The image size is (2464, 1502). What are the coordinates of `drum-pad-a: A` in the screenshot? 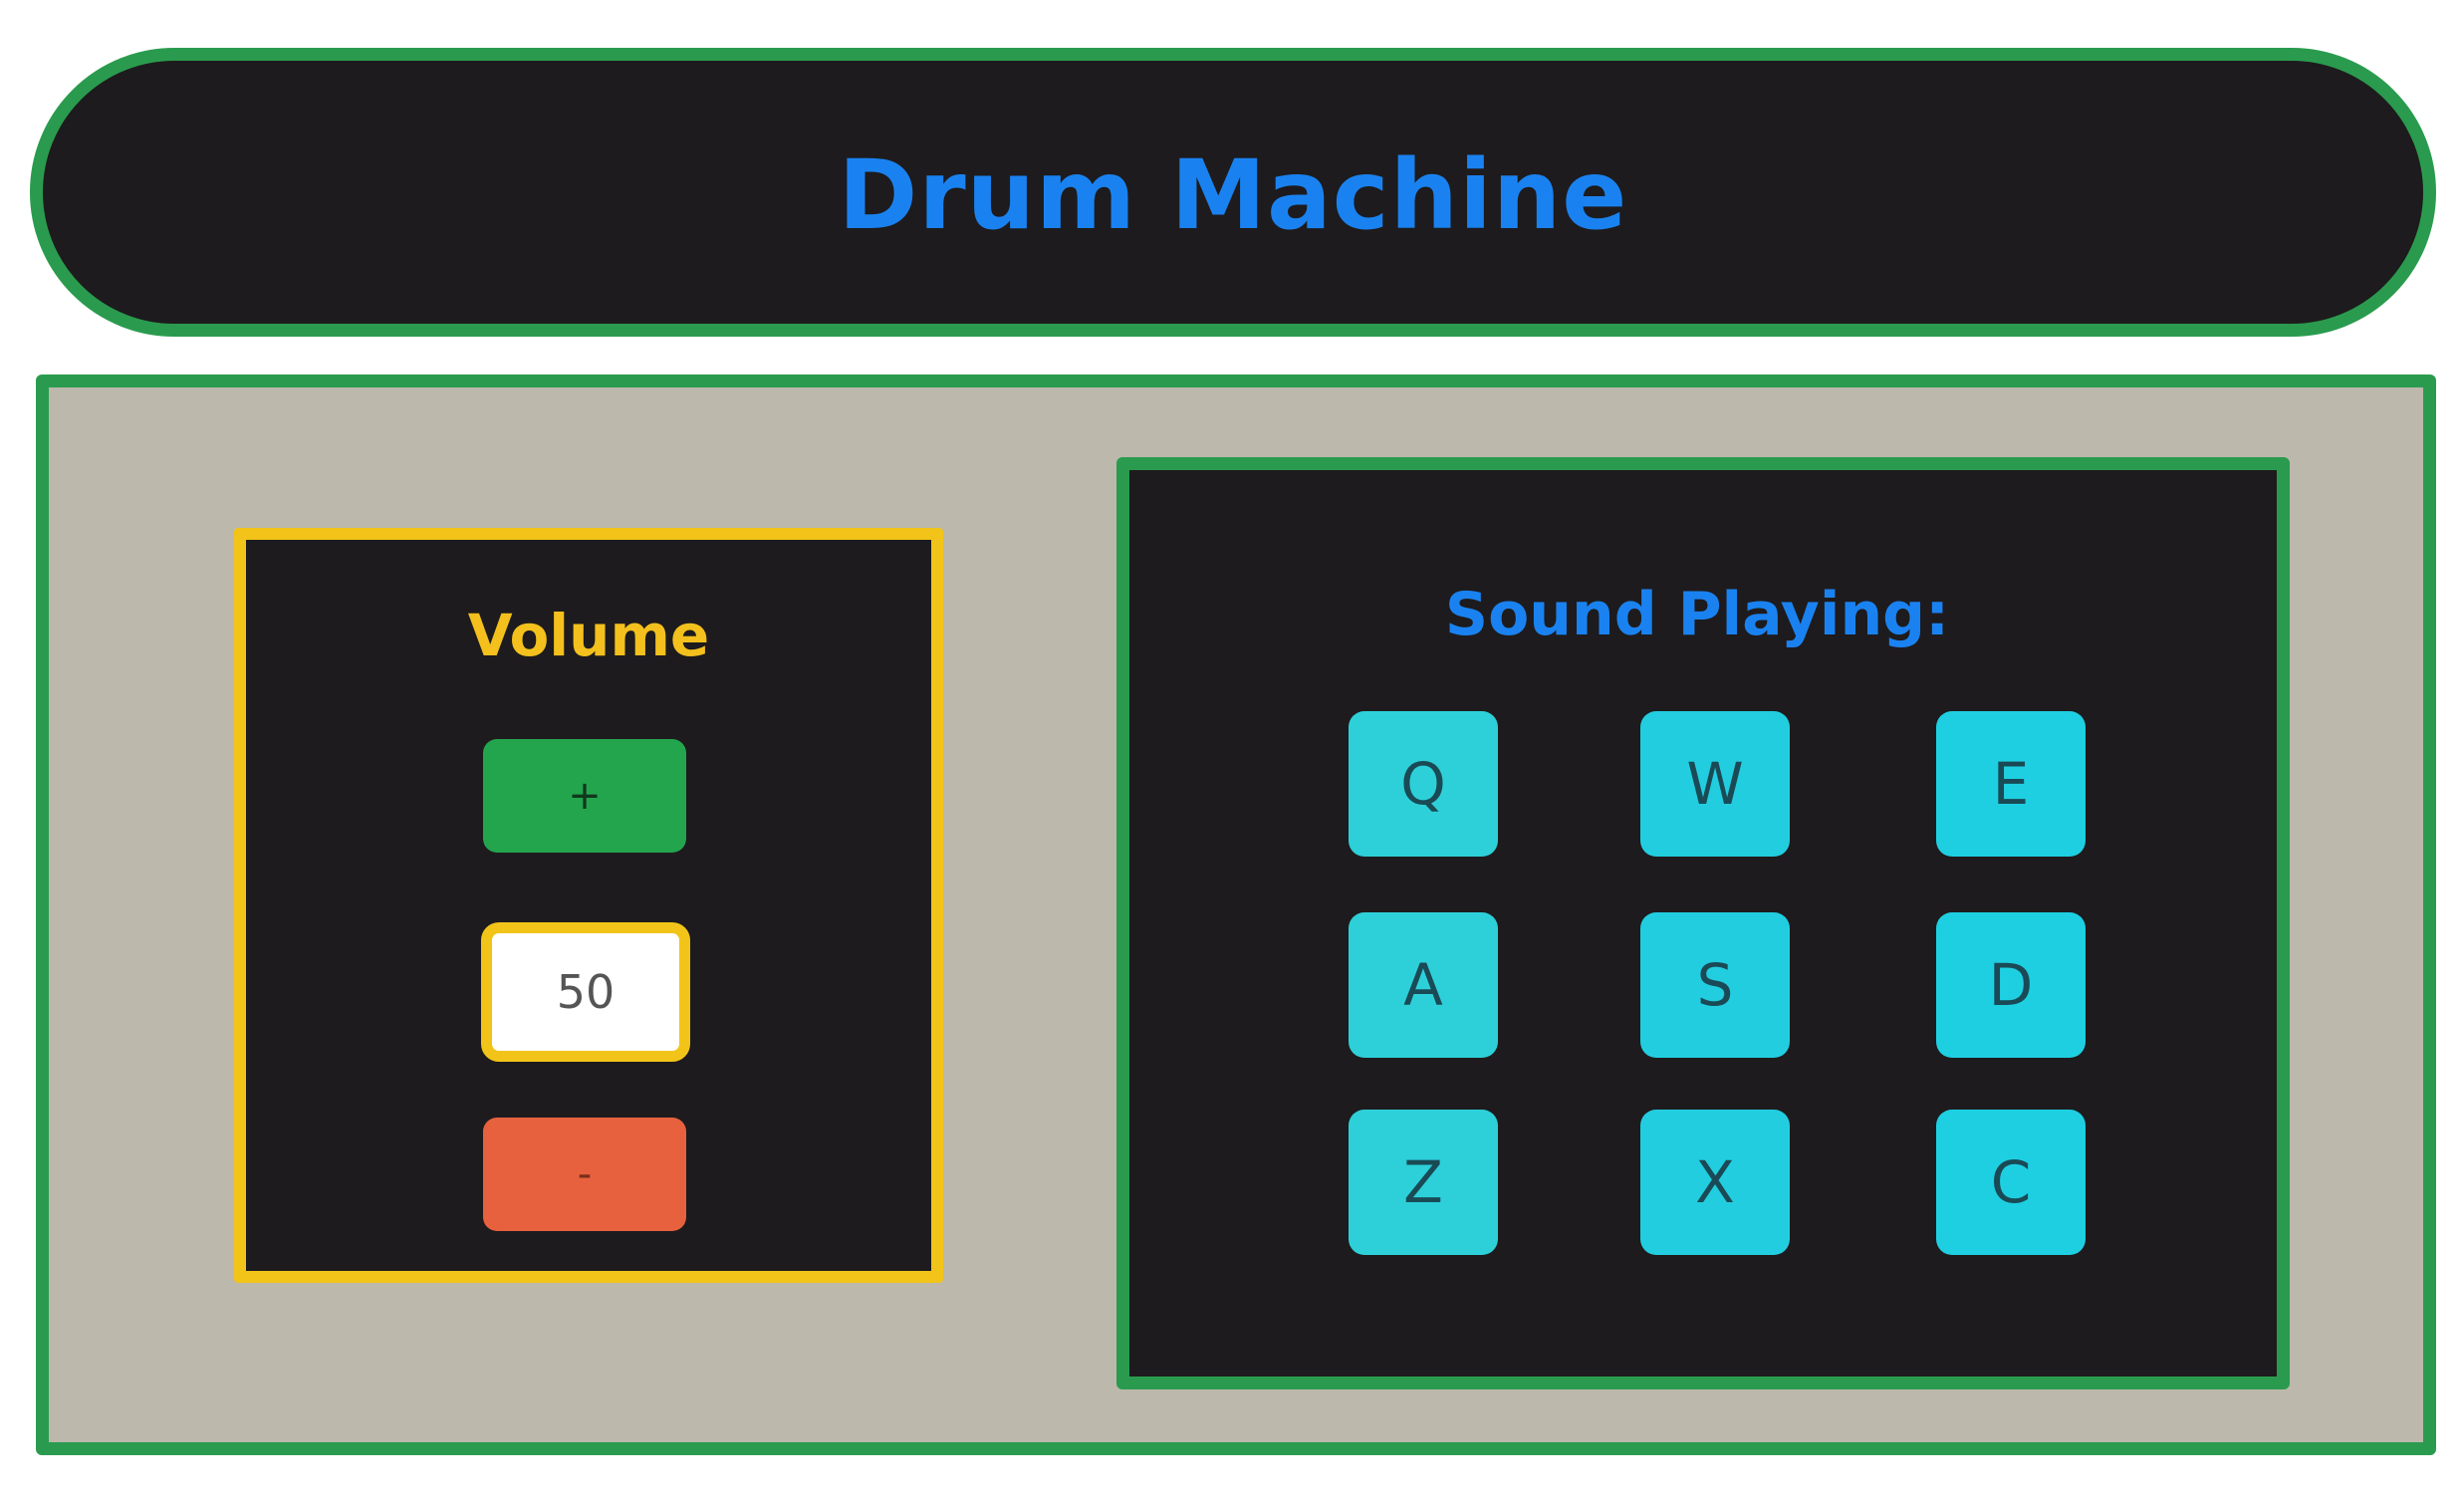 It's located at (1423, 985).